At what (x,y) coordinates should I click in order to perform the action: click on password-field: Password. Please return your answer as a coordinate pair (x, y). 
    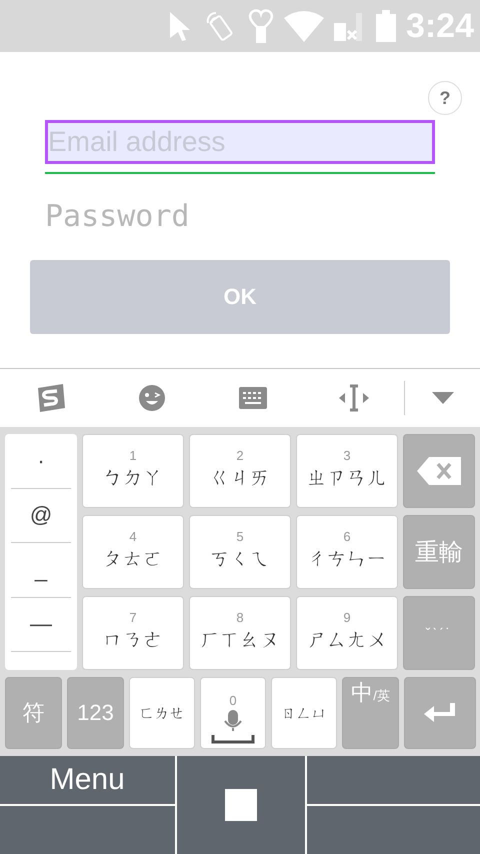
    Looking at the image, I should click on (240, 216).